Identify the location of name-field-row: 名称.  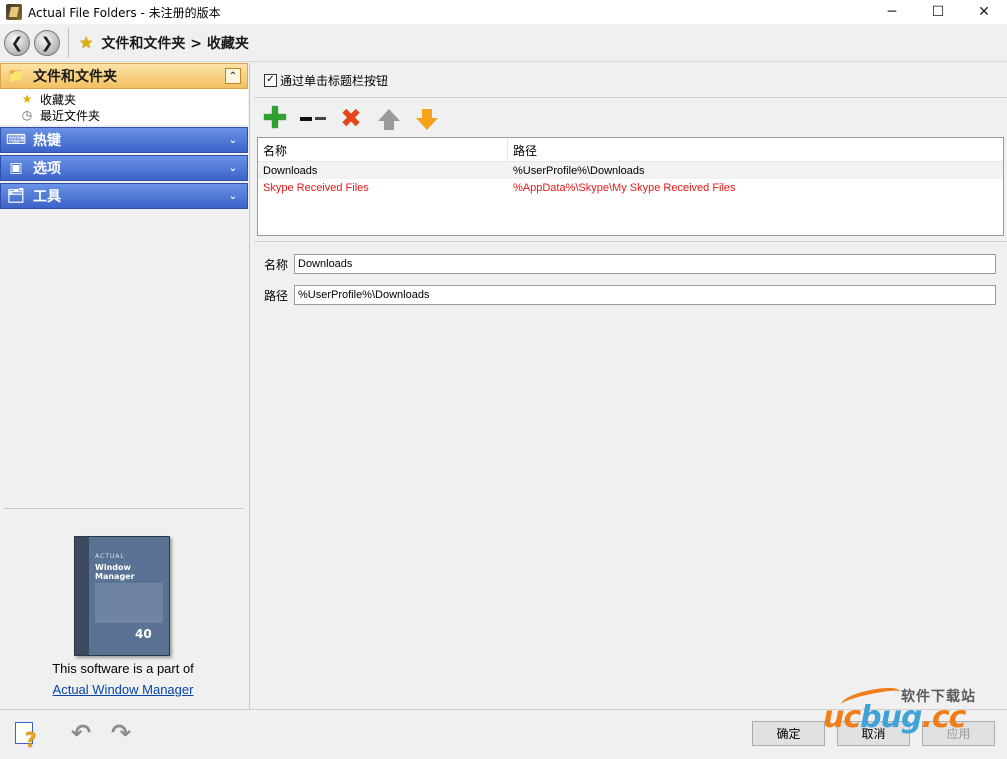
(630, 264).